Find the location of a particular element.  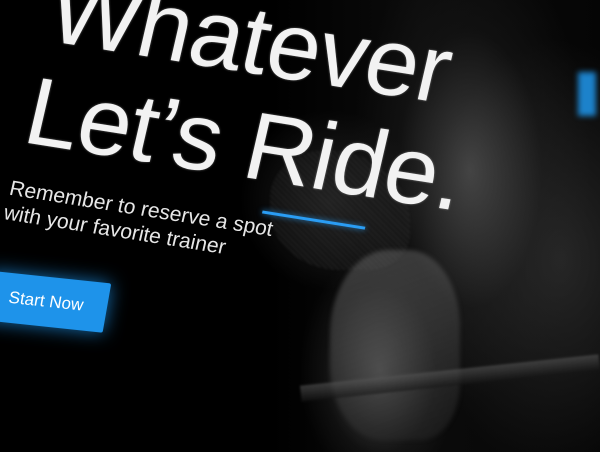

blue-light-glint is located at coordinates (587, 94).